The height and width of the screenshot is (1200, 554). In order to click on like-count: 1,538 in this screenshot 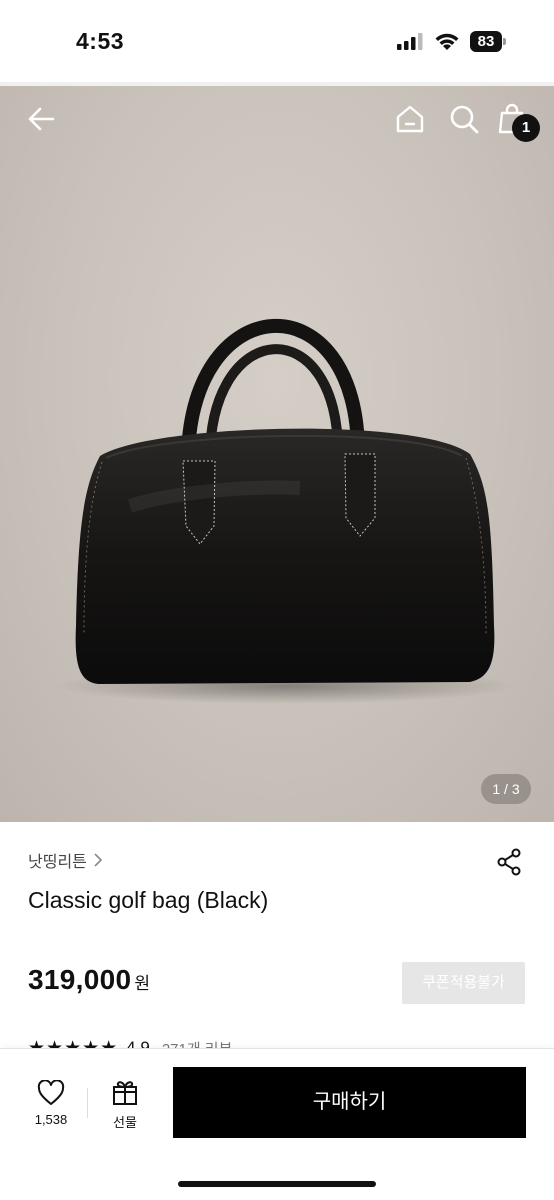, I will do `click(51, 1119)`.